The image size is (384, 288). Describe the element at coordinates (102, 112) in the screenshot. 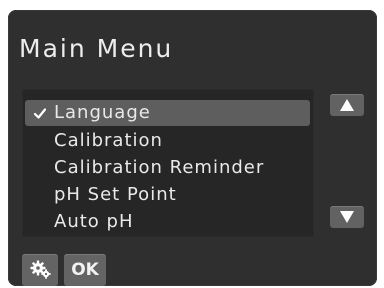

I see `menu-item-label: Language` at that location.